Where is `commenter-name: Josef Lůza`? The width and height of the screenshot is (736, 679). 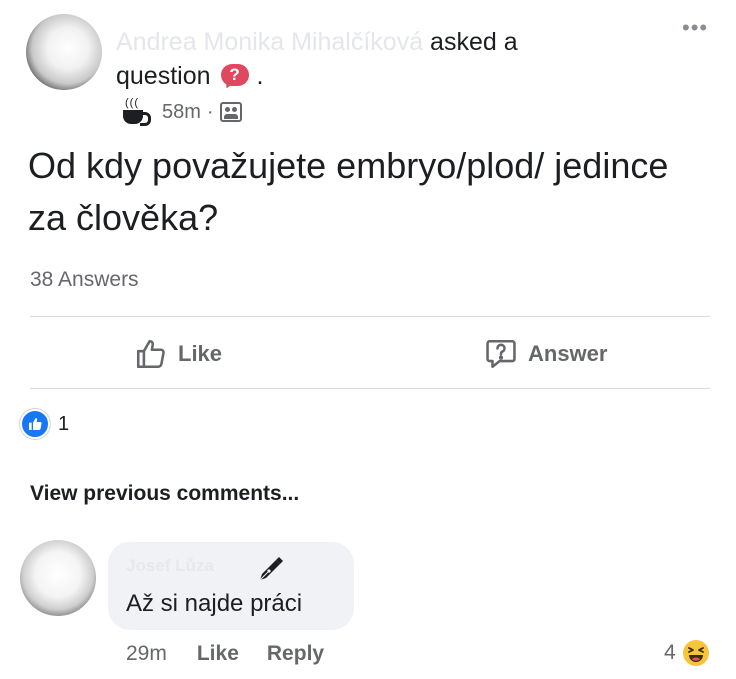
commenter-name: Josef Lůza is located at coordinates (170, 566).